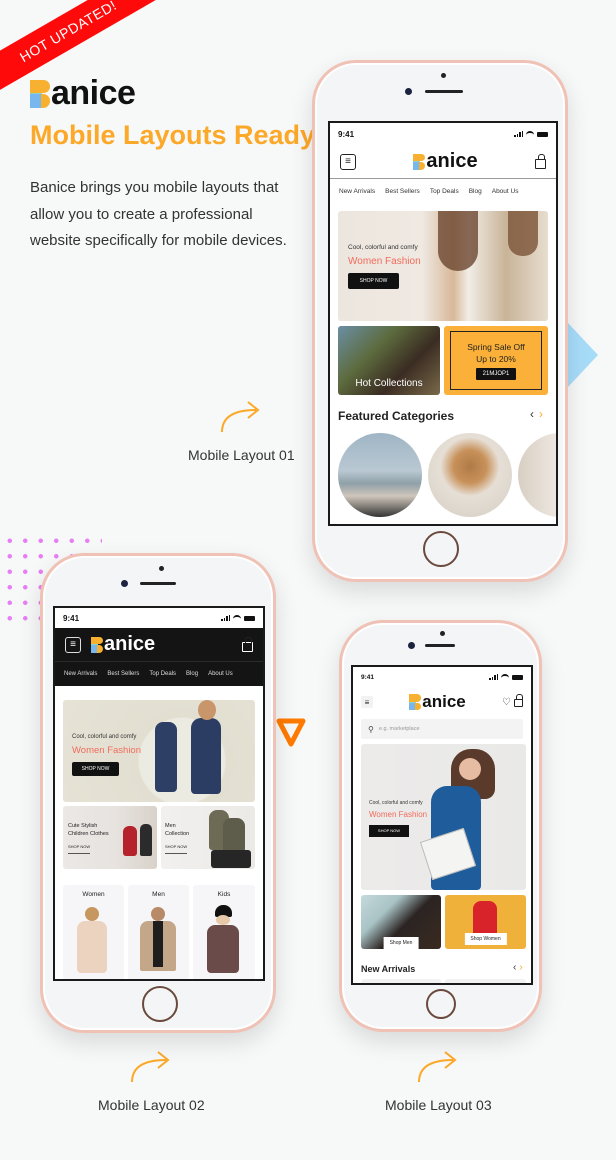 This screenshot has width=616, height=1160. Describe the element at coordinates (371, 729) in the screenshot. I see `search-icon: ⚲` at that location.